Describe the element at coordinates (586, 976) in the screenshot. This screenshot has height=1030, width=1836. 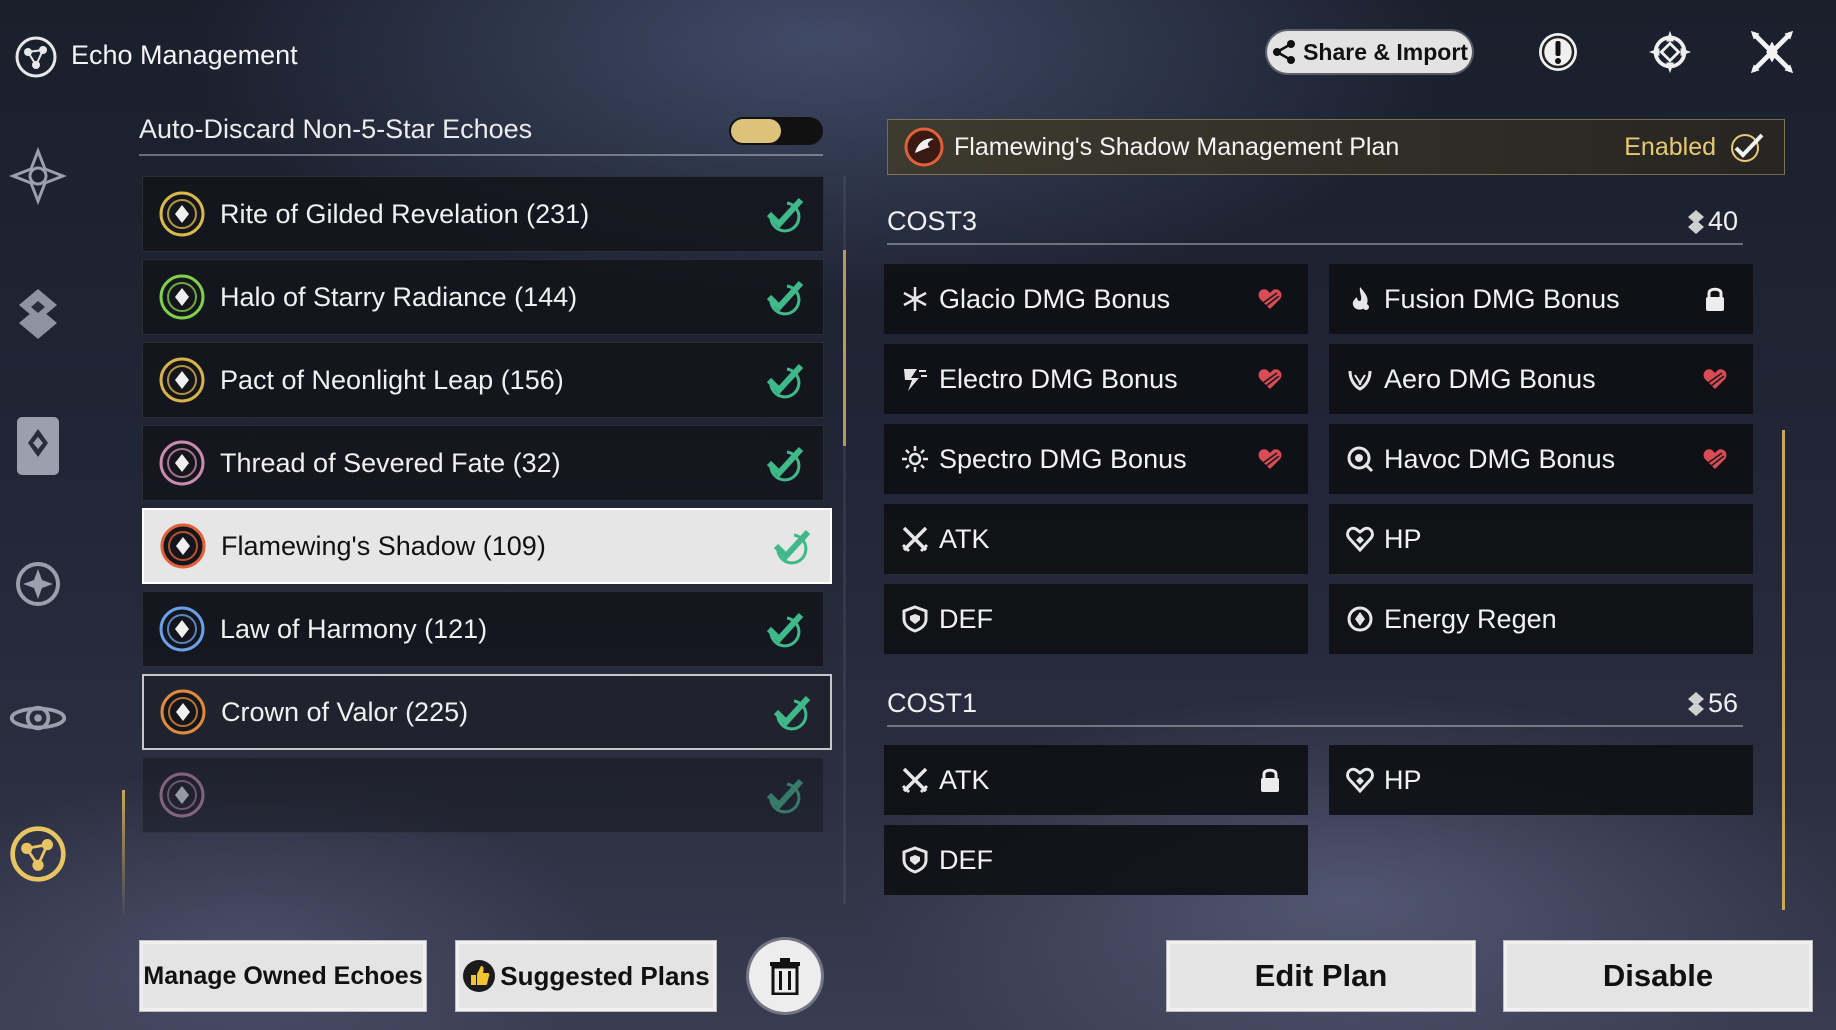
I see `suggested-plans-button: Suggested Plans` at that location.